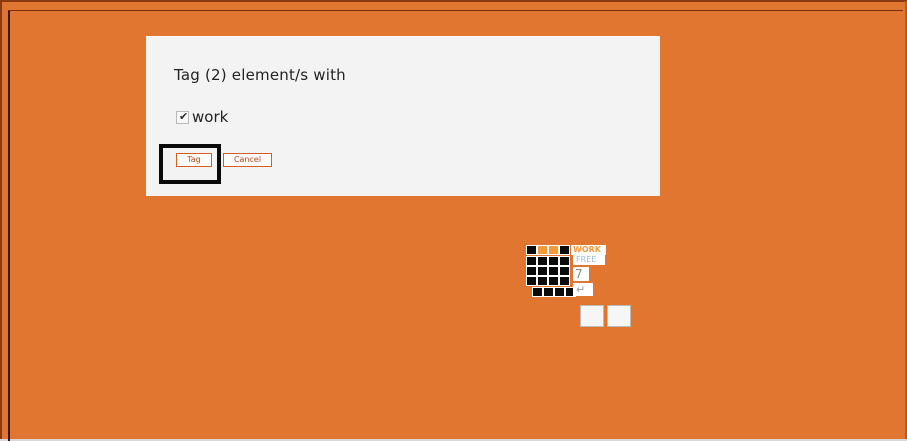  Describe the element at coordinates (583, 289) in the screenshot. I see `return-arrow-icon: ↵` at that location.